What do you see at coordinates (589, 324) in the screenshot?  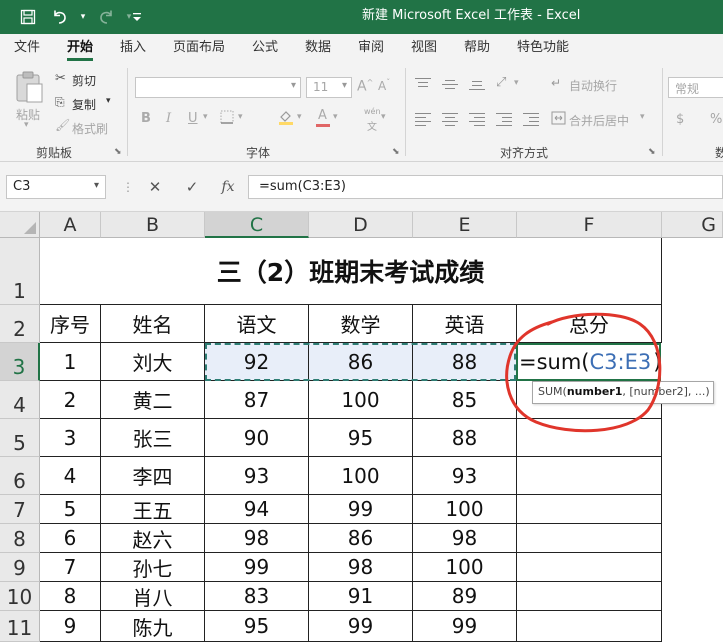 I see `header-cell-total: 总分` at bounding box center [589, 324].